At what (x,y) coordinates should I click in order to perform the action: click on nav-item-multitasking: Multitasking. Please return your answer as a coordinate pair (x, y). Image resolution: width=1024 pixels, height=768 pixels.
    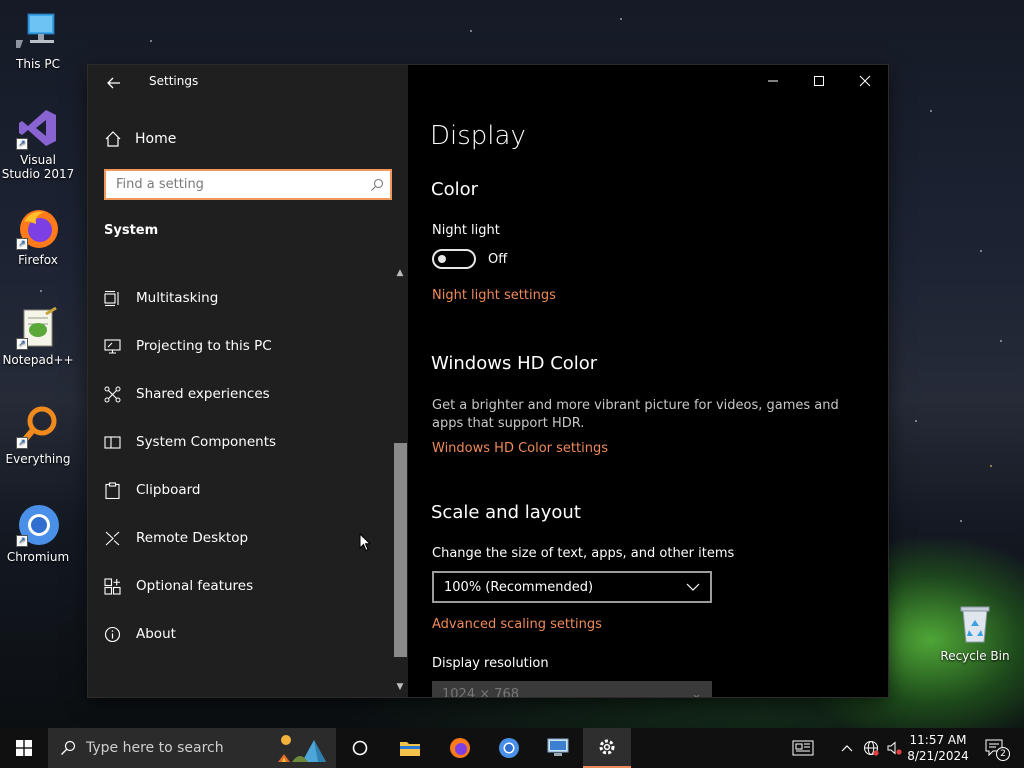
    Looking at the image, I should click on (240, 298).